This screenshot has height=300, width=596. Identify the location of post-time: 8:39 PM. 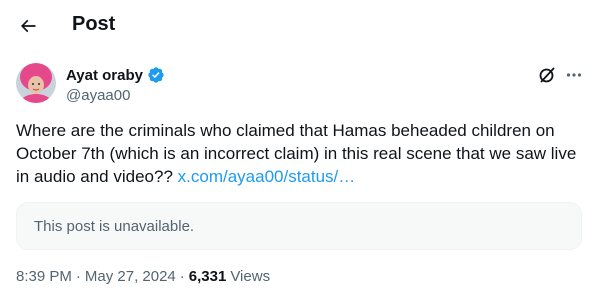
(44, 276).